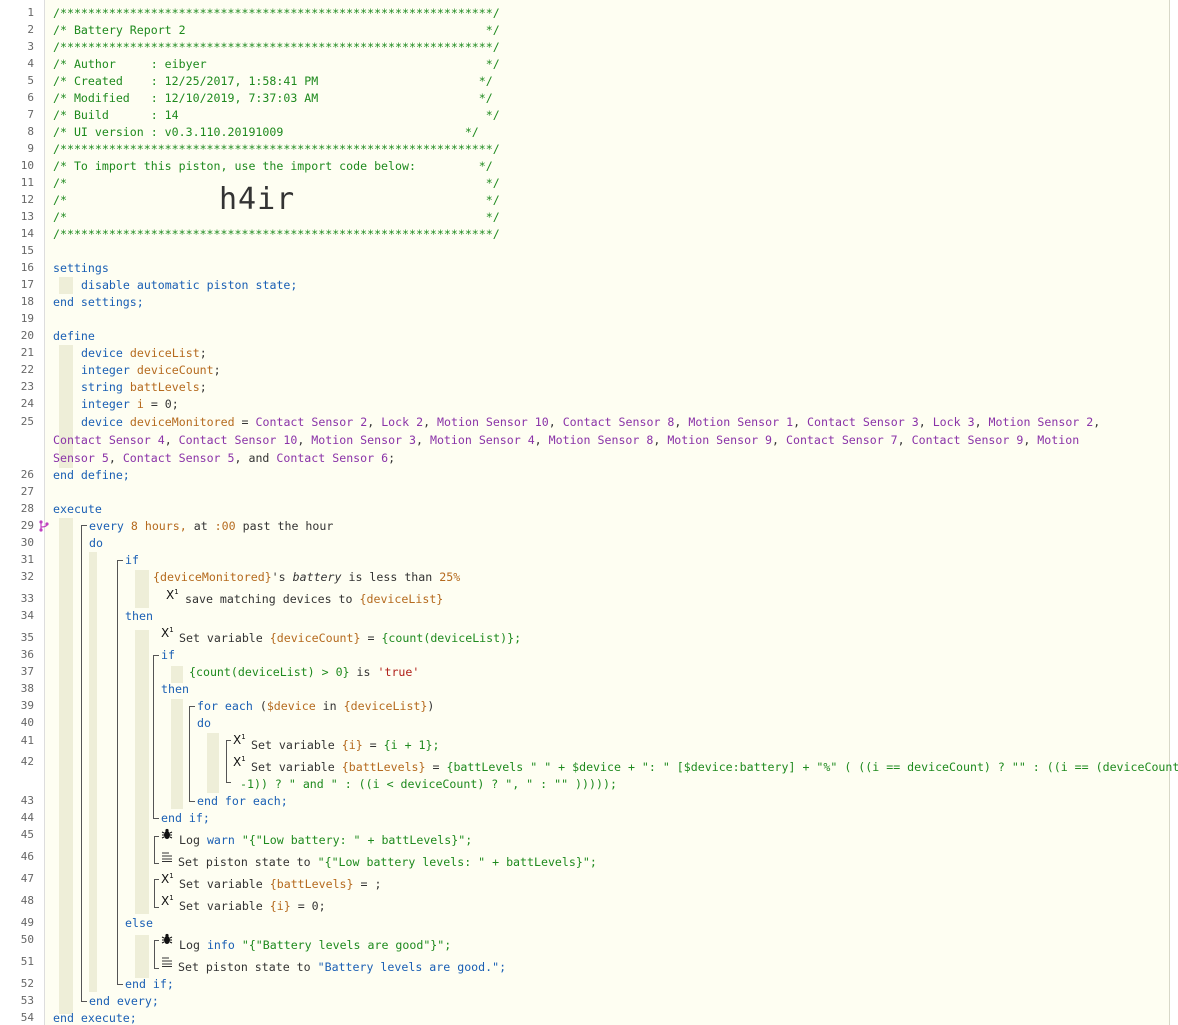 The width and height of the screenshot is (1178, 1025). What do you see at coordinates (304, 672) in the screenshot?
I see `condition-count: {count(deviceList) > 0} is 'true'` at bounding box center [304, 672].